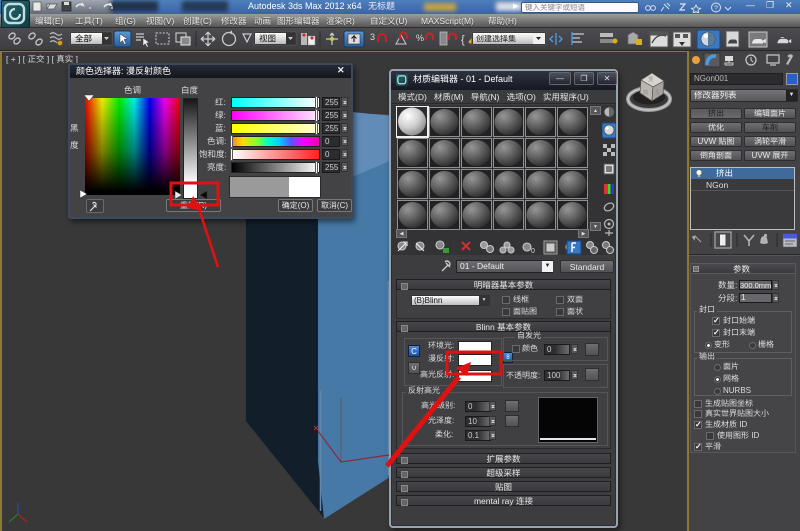 This screenshot has height=531, width=800. Describe the element at coordinates (650, 80) in the screenshot. I see `svg-text: 顶` at that location.